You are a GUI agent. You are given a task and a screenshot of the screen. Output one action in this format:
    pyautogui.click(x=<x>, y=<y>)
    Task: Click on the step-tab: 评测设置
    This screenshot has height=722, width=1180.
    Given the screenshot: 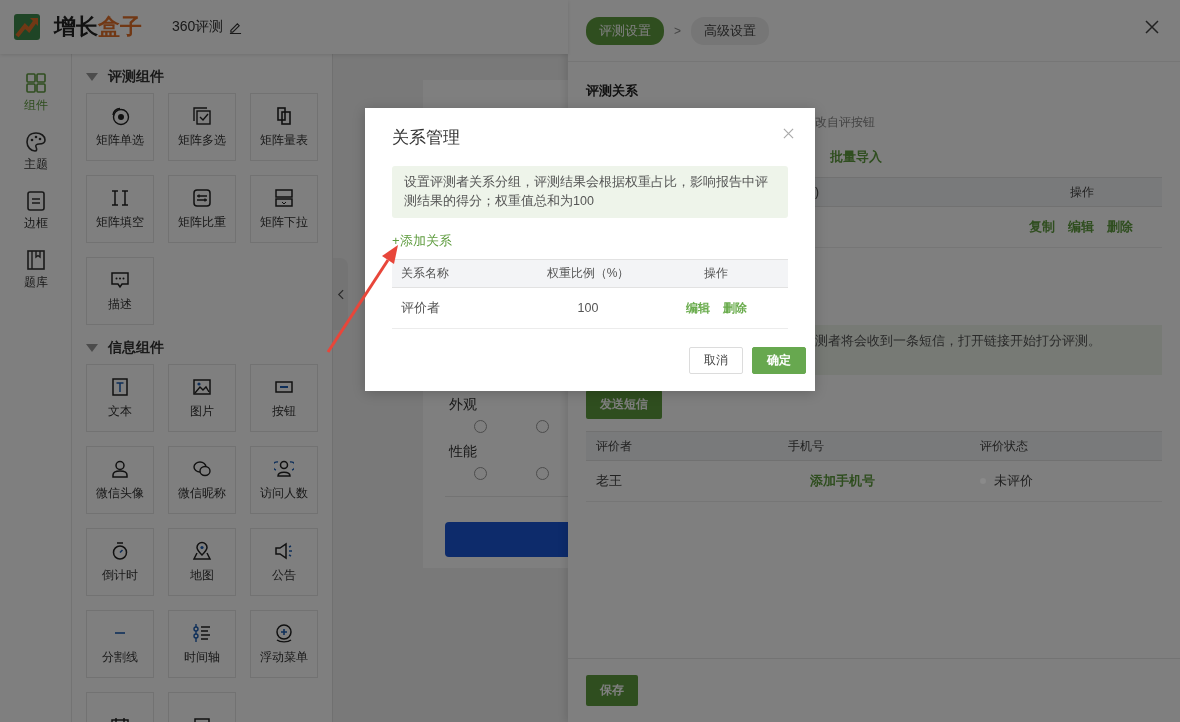 What is the action you would take?
    pyautogui.click(x=625, y=30)
    